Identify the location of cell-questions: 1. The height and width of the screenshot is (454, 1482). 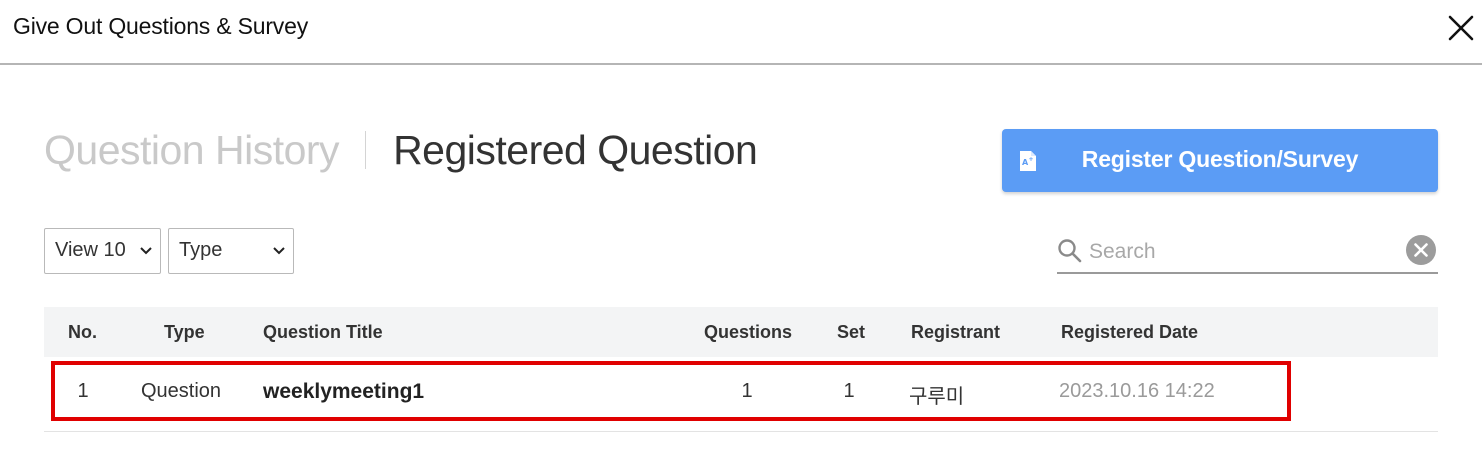
(747, 391).